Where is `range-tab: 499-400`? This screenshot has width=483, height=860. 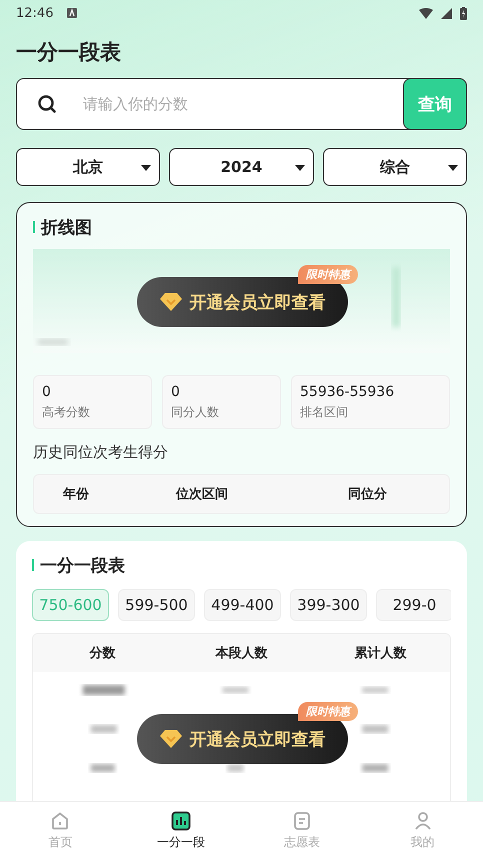
range-tab: 499-400 is located at coordinates (242, 605).